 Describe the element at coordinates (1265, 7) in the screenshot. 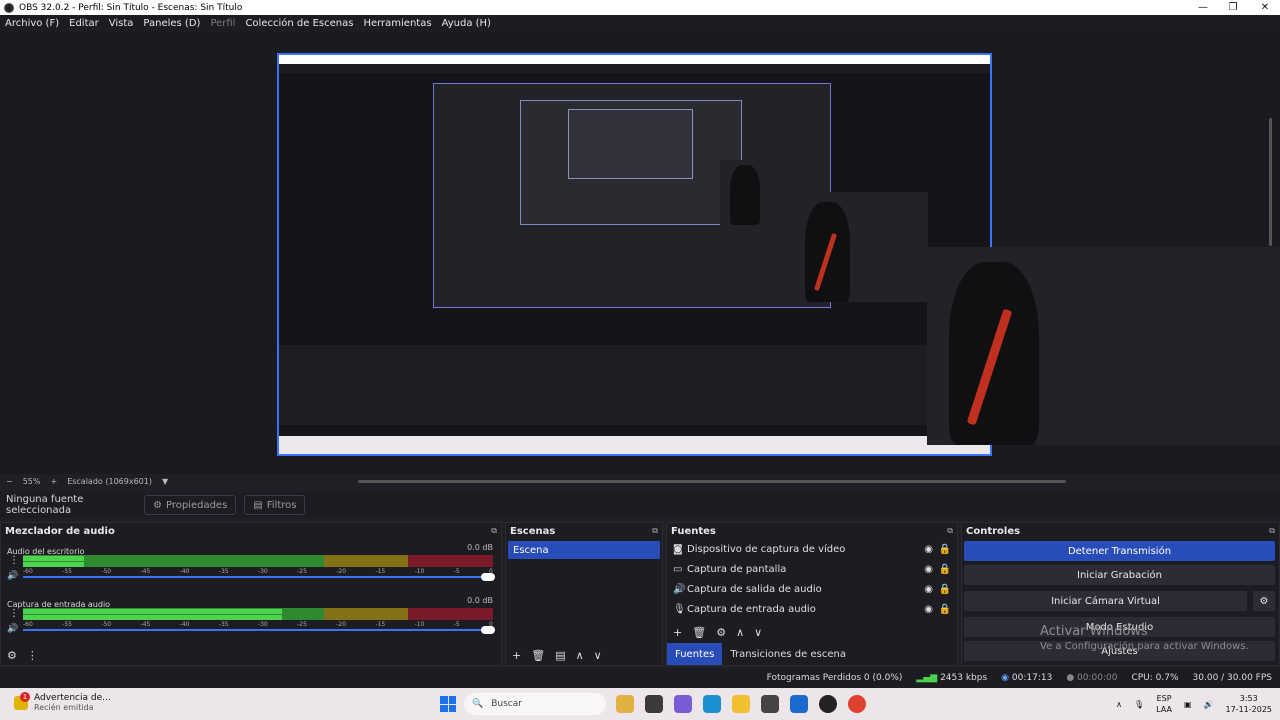

I see `close-button: ✕` at that location.